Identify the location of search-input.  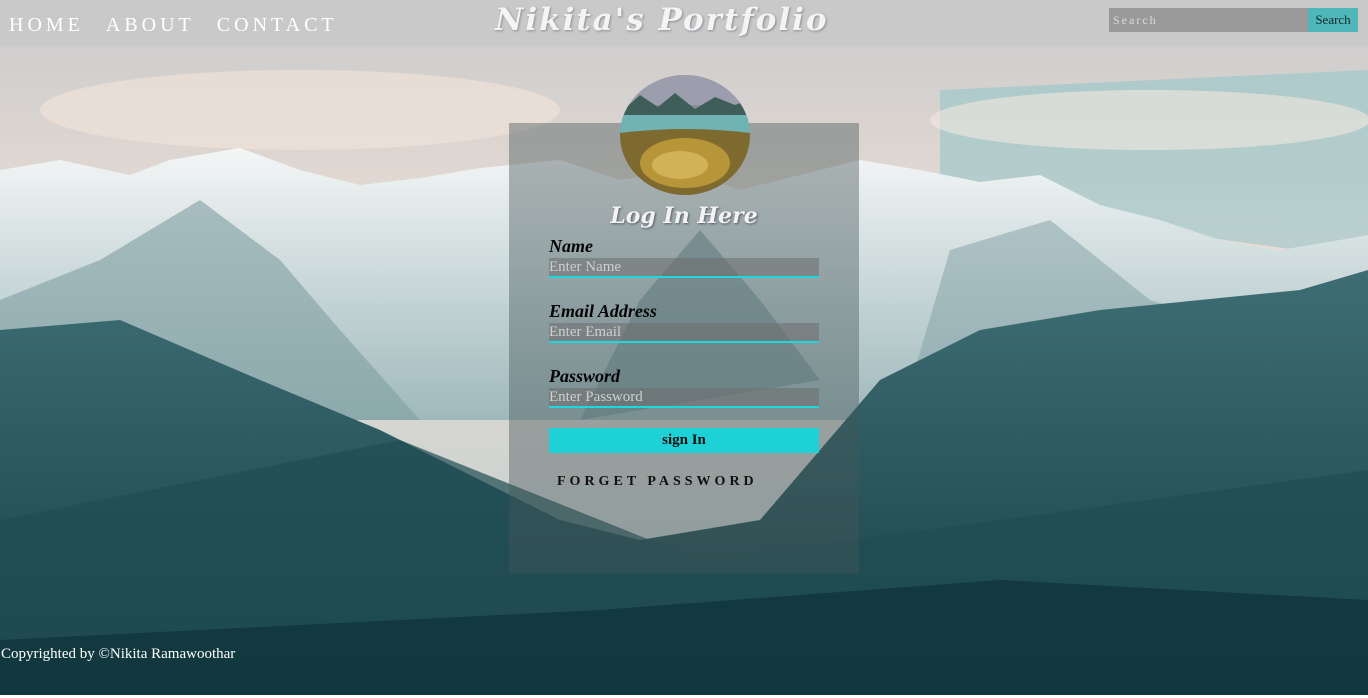
(1208, 20).